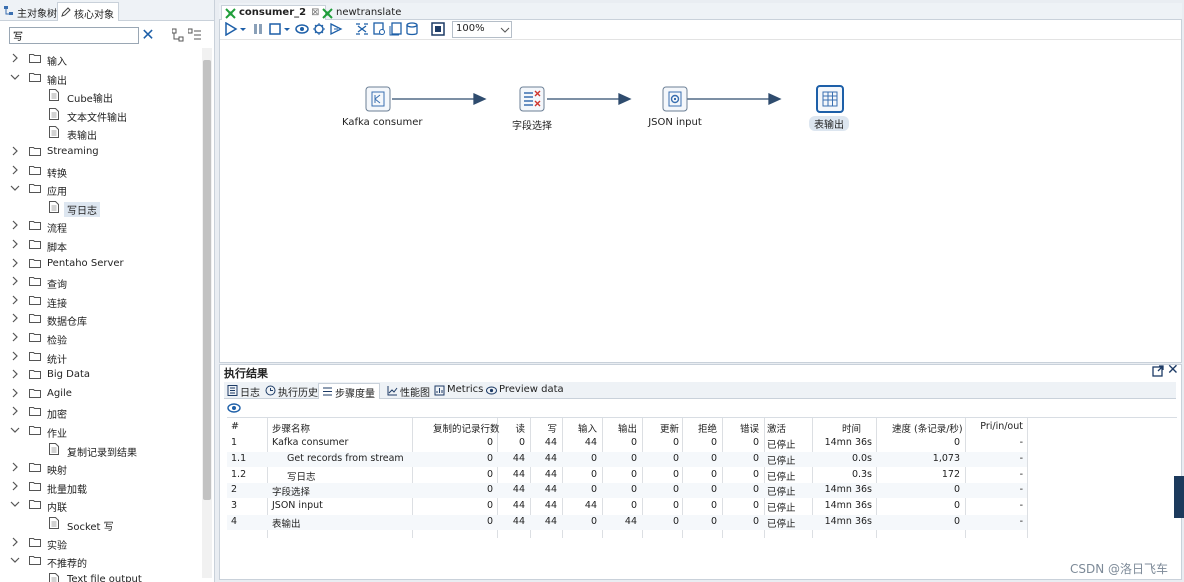 The image size is (1184, 582). Describe the element at coordinates (274, 13) in the screenshot. I see `tab-consumer-2: consumer_2 ⊠` at that location.